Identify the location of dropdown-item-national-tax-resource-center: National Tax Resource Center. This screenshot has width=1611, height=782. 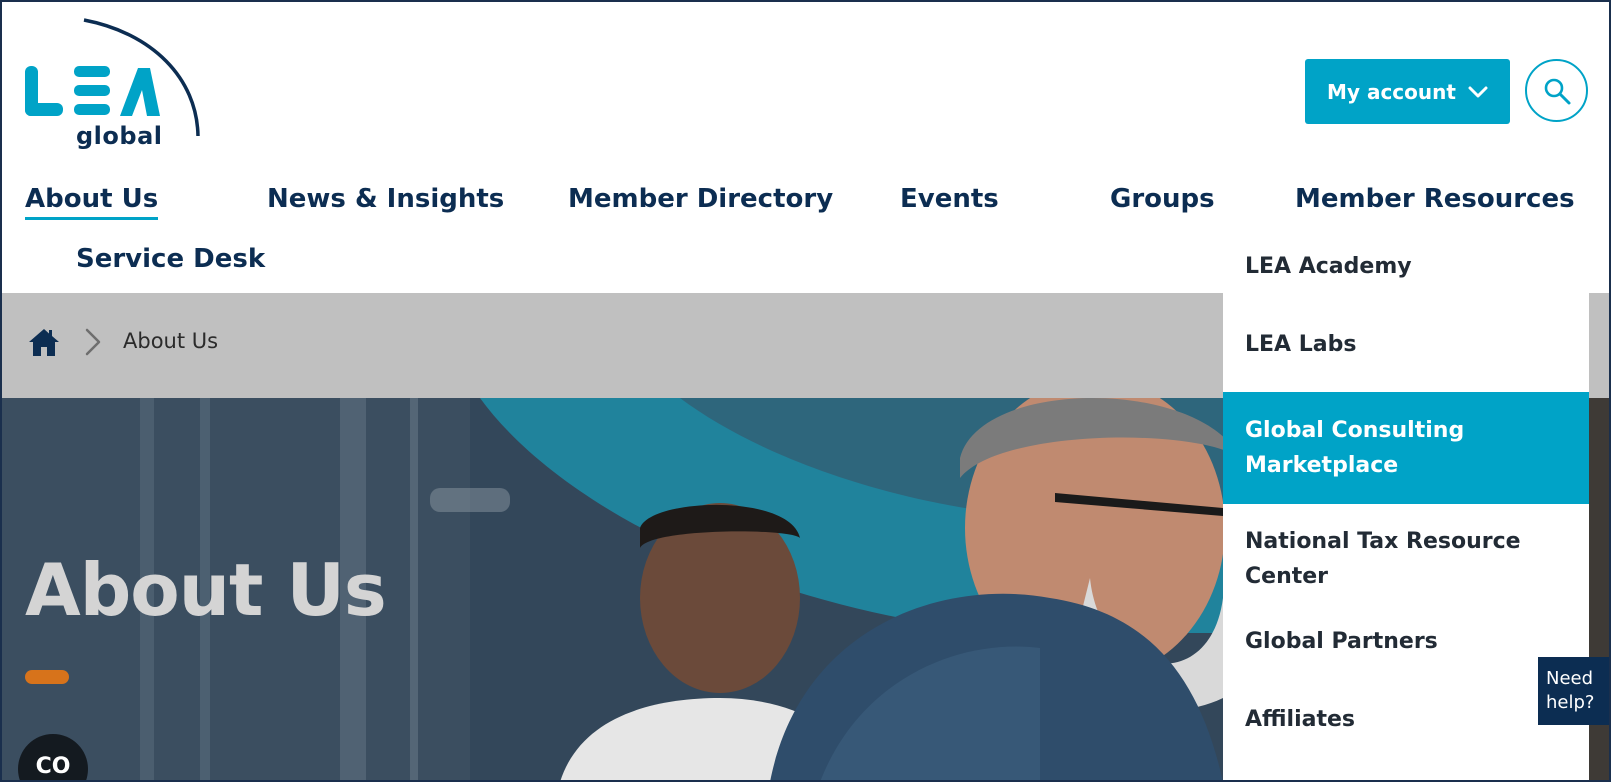
(1406, 559).